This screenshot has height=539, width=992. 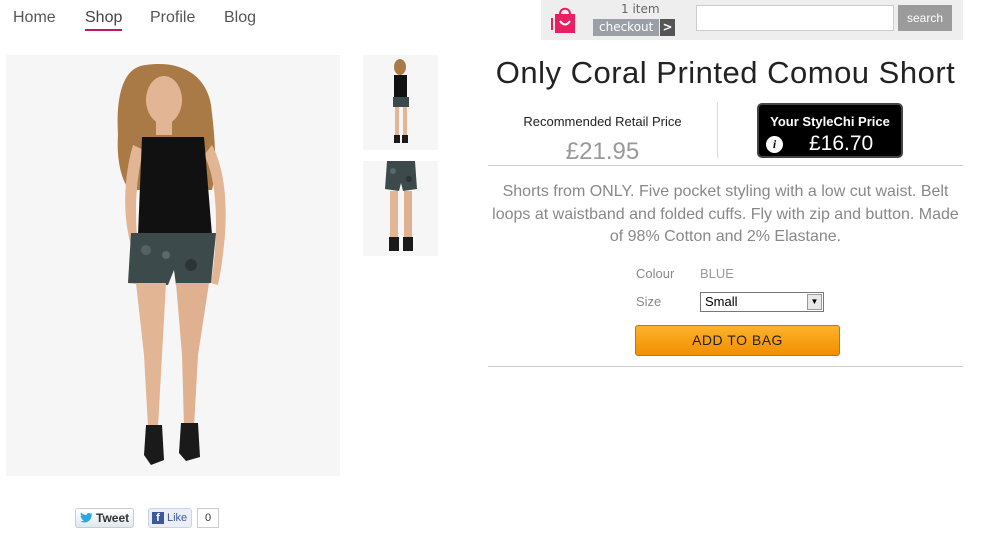 I want to click on info-icon: i, so click(x=774, y=144).